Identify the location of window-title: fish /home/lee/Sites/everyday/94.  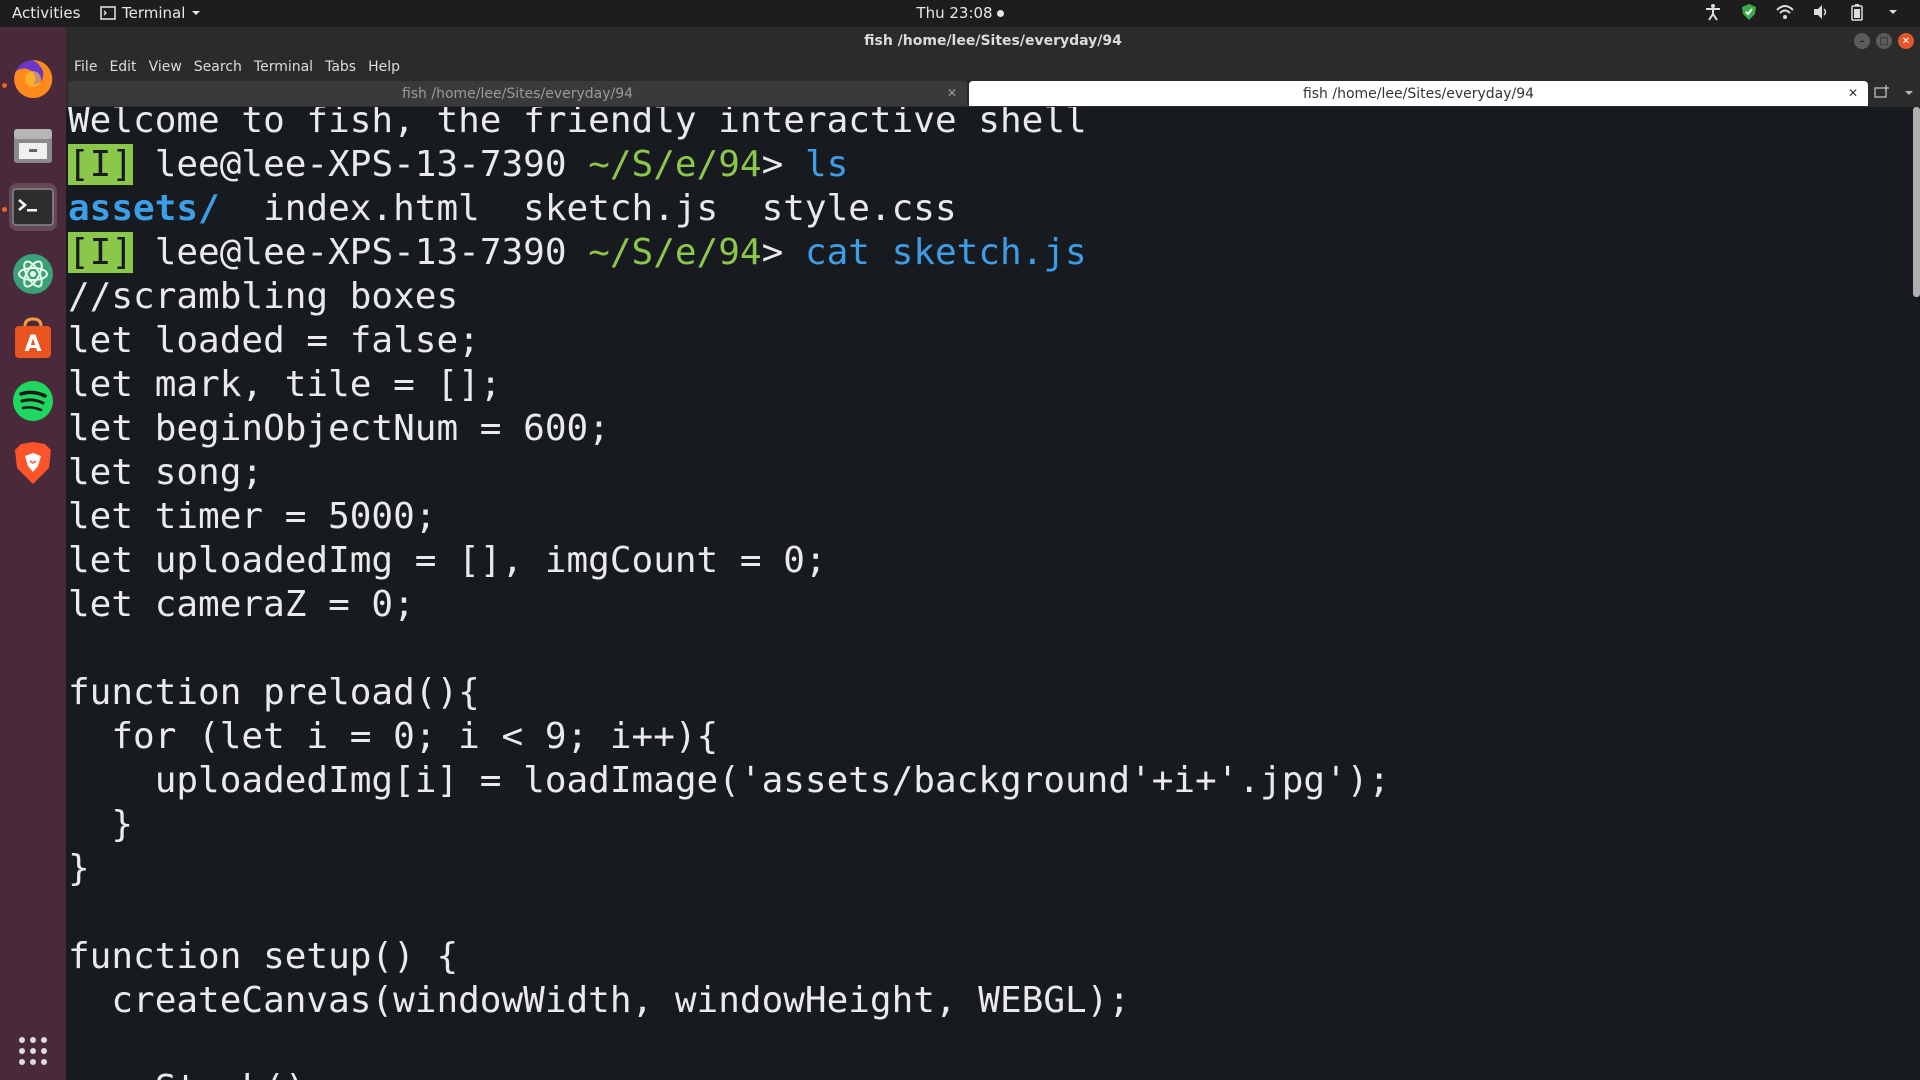
(993, 41).